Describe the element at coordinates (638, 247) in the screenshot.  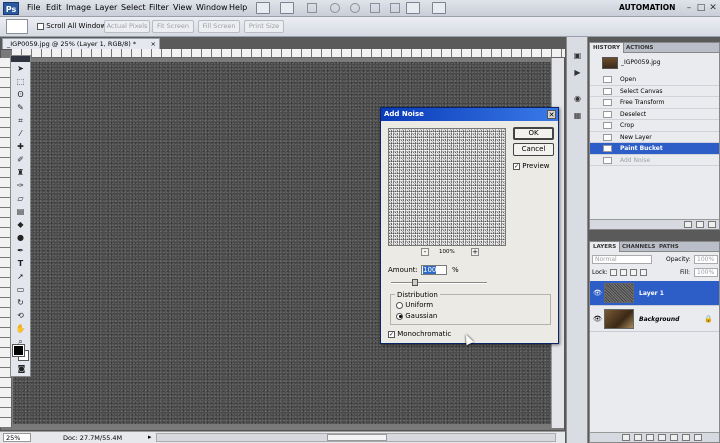
I see `tab-channels: CHANNELS` at that location.